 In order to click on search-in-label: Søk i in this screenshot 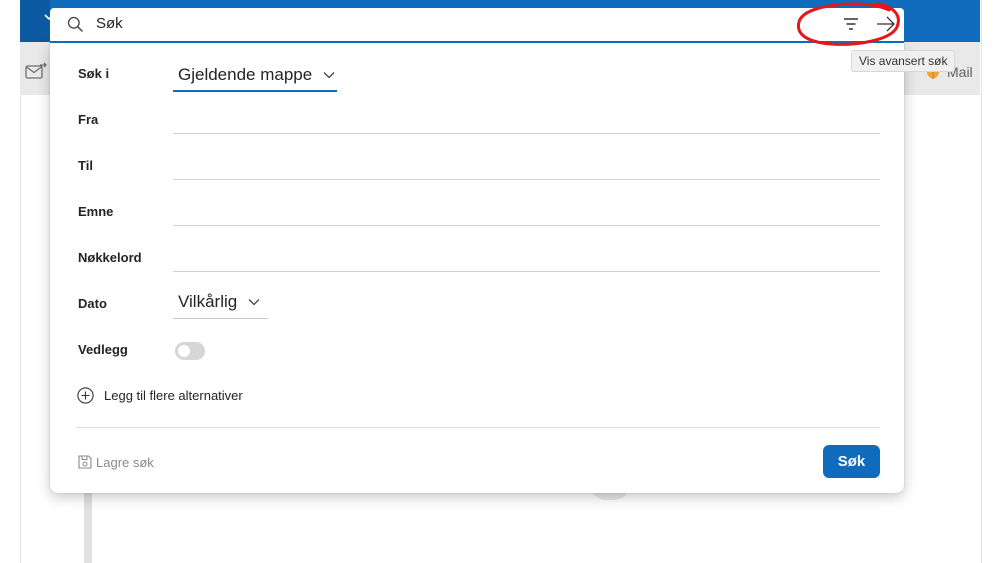, I will do `click(94, 73)`.